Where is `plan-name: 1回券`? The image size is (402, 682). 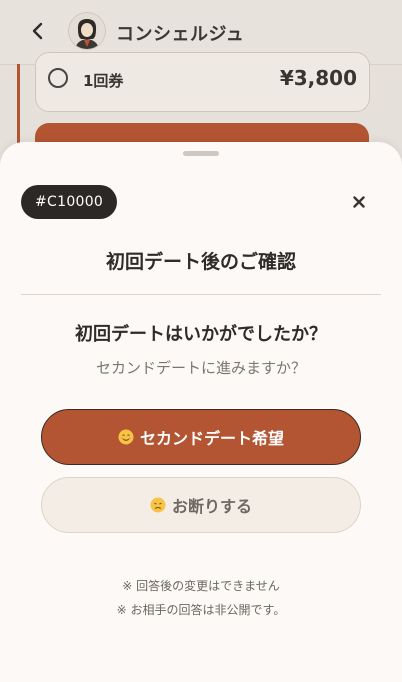 plan-name: 1回券 is located at coordinates (103, 81).